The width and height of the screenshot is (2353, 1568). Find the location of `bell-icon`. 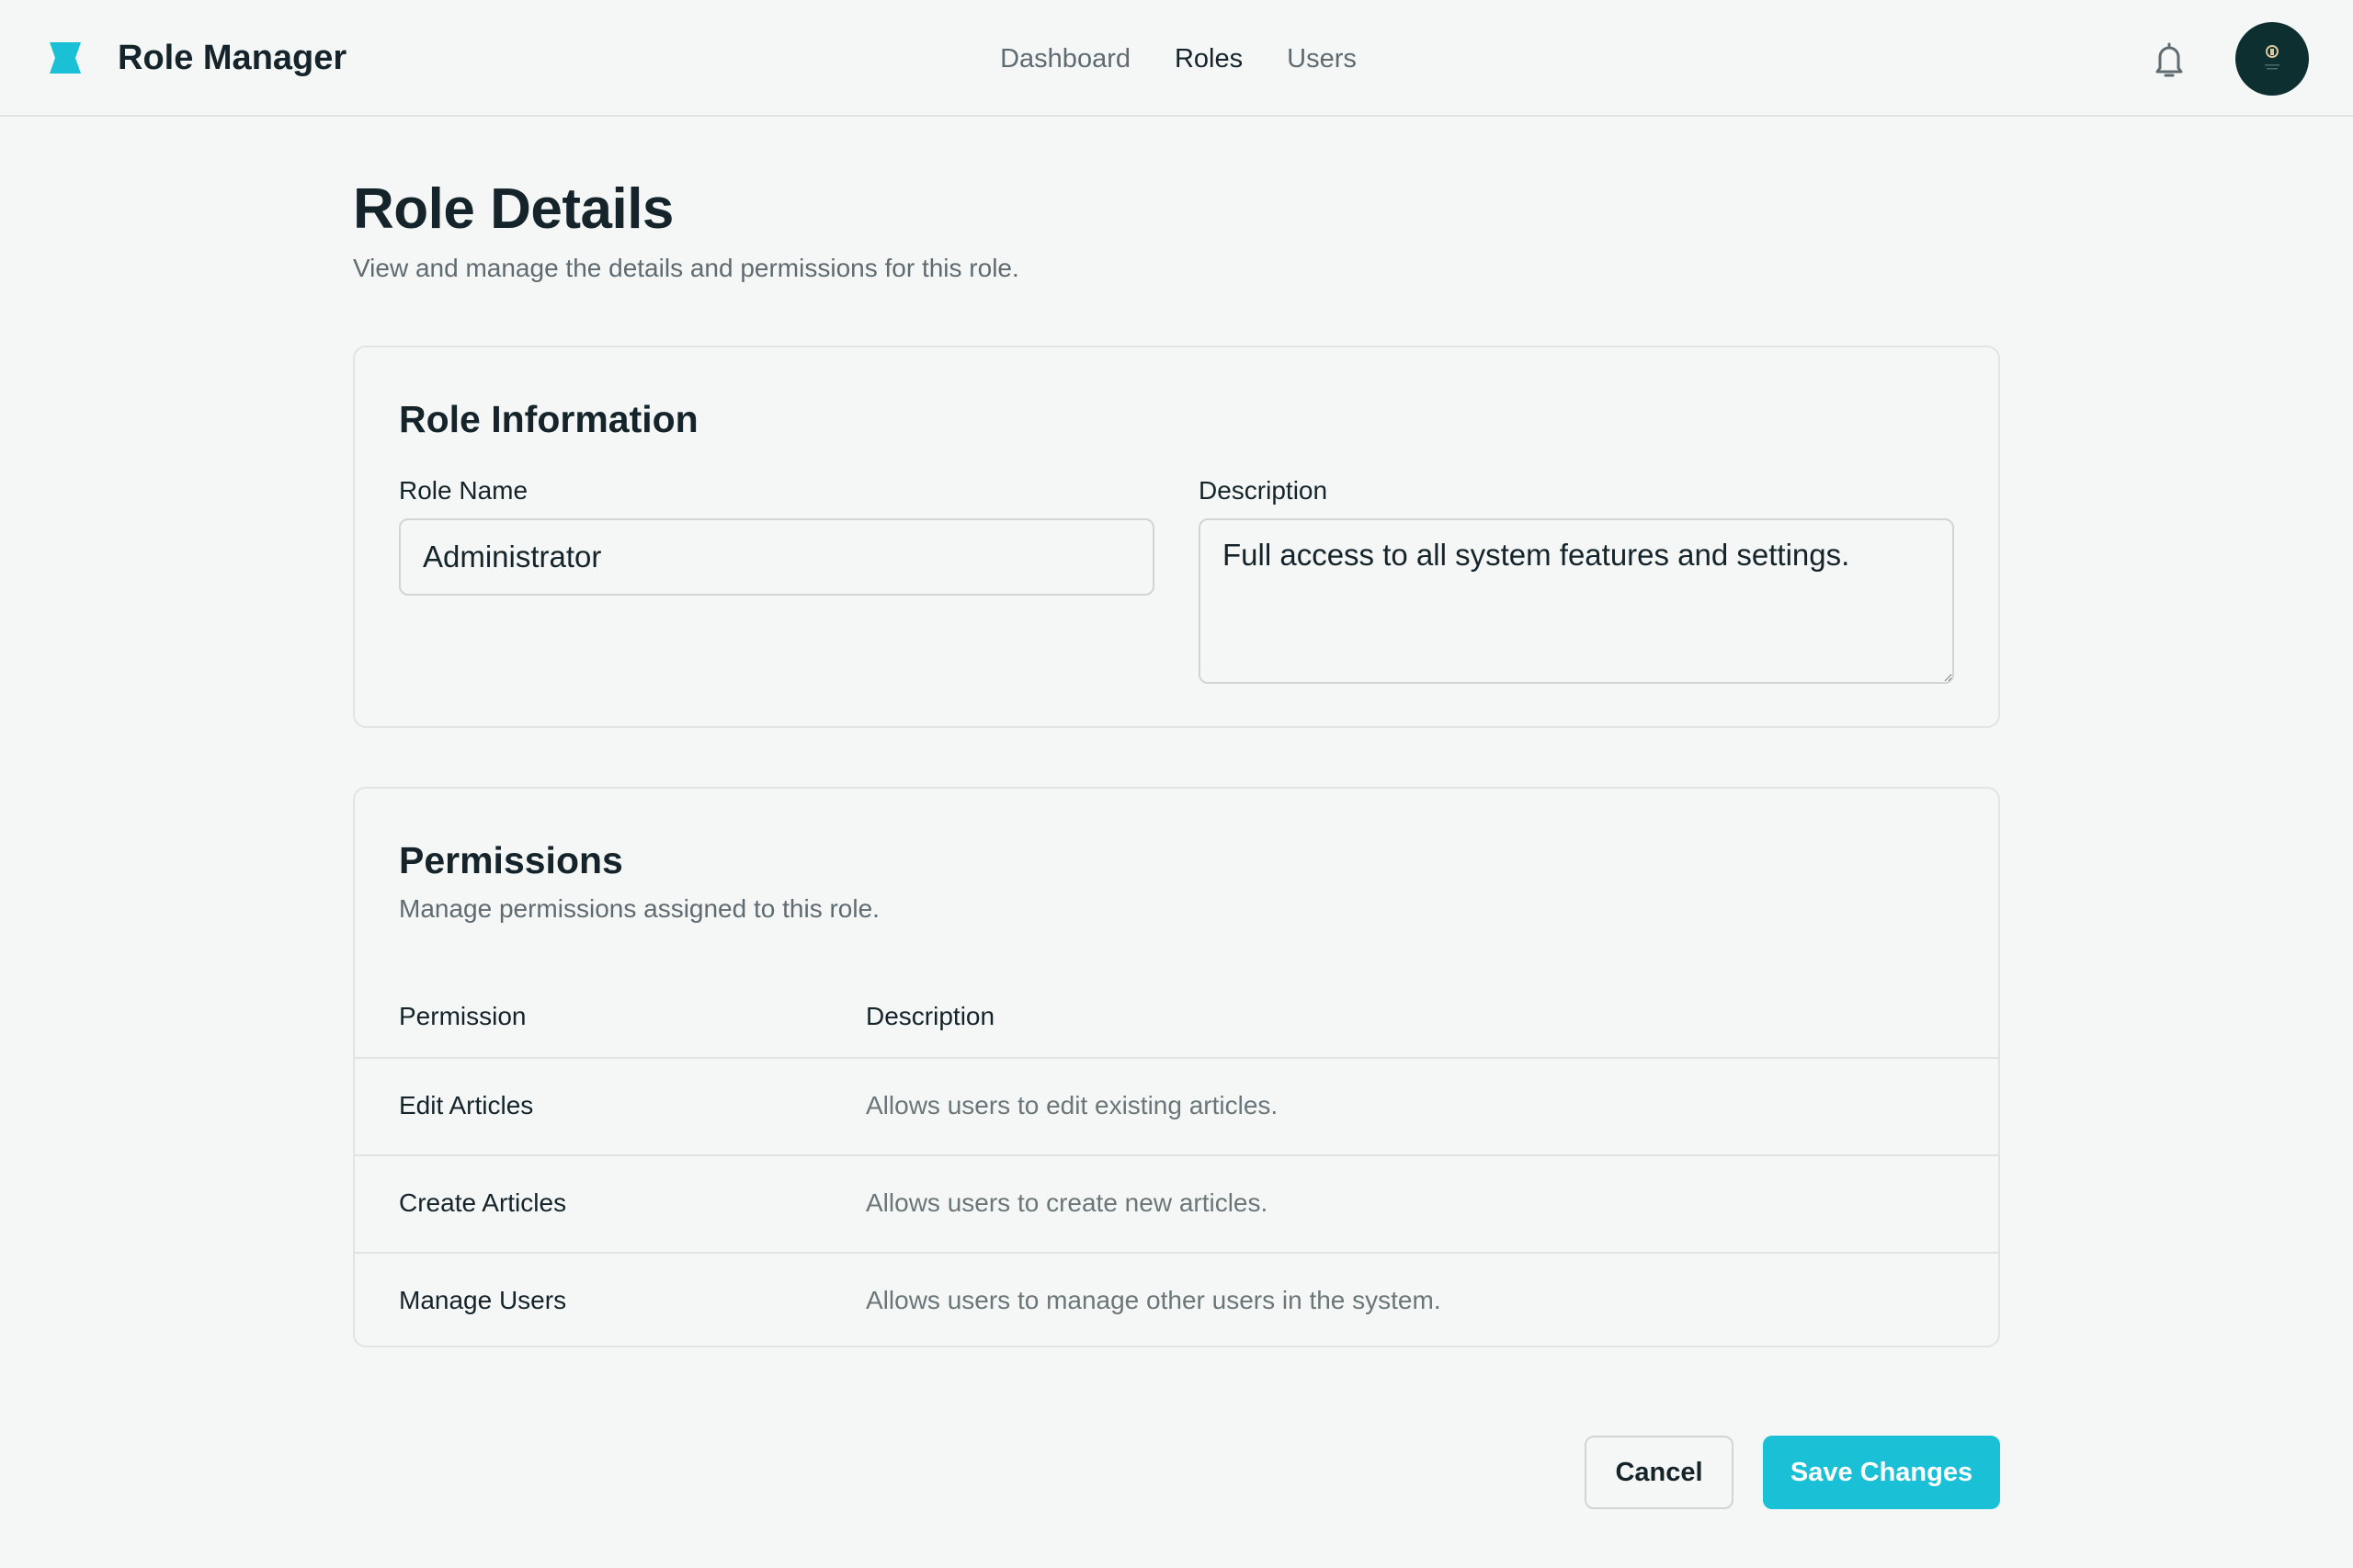

bell-icon is located at coordinates (2169, 59).